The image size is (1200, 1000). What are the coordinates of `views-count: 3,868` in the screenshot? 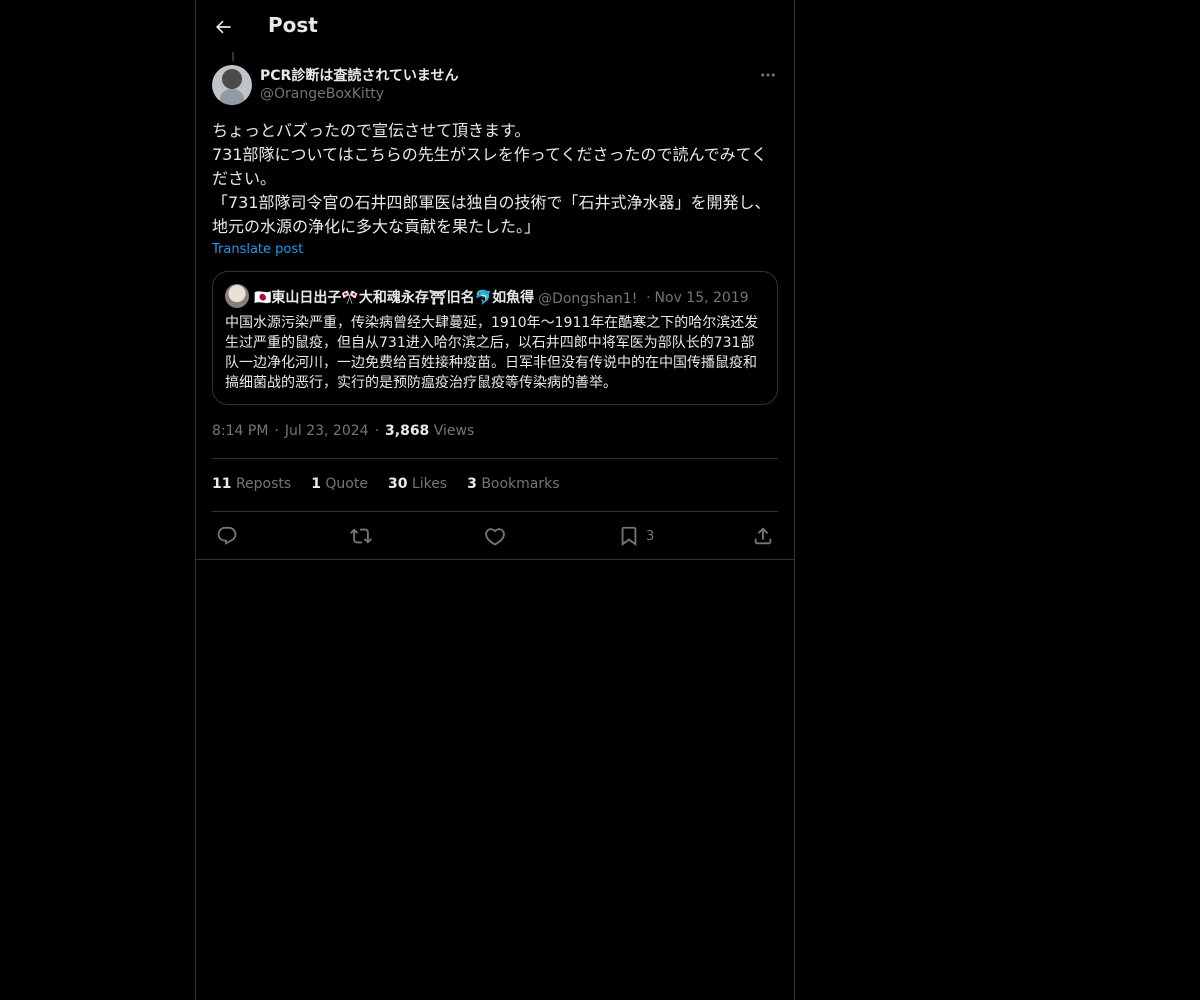 It's located at (407, 431).